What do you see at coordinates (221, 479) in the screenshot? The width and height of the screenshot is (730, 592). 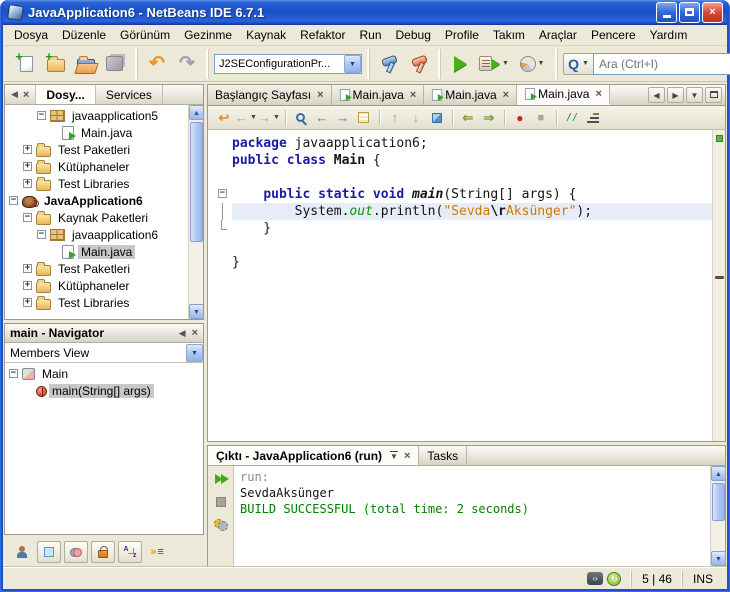 I see `rerun-button` at bounding box center [221, 479].